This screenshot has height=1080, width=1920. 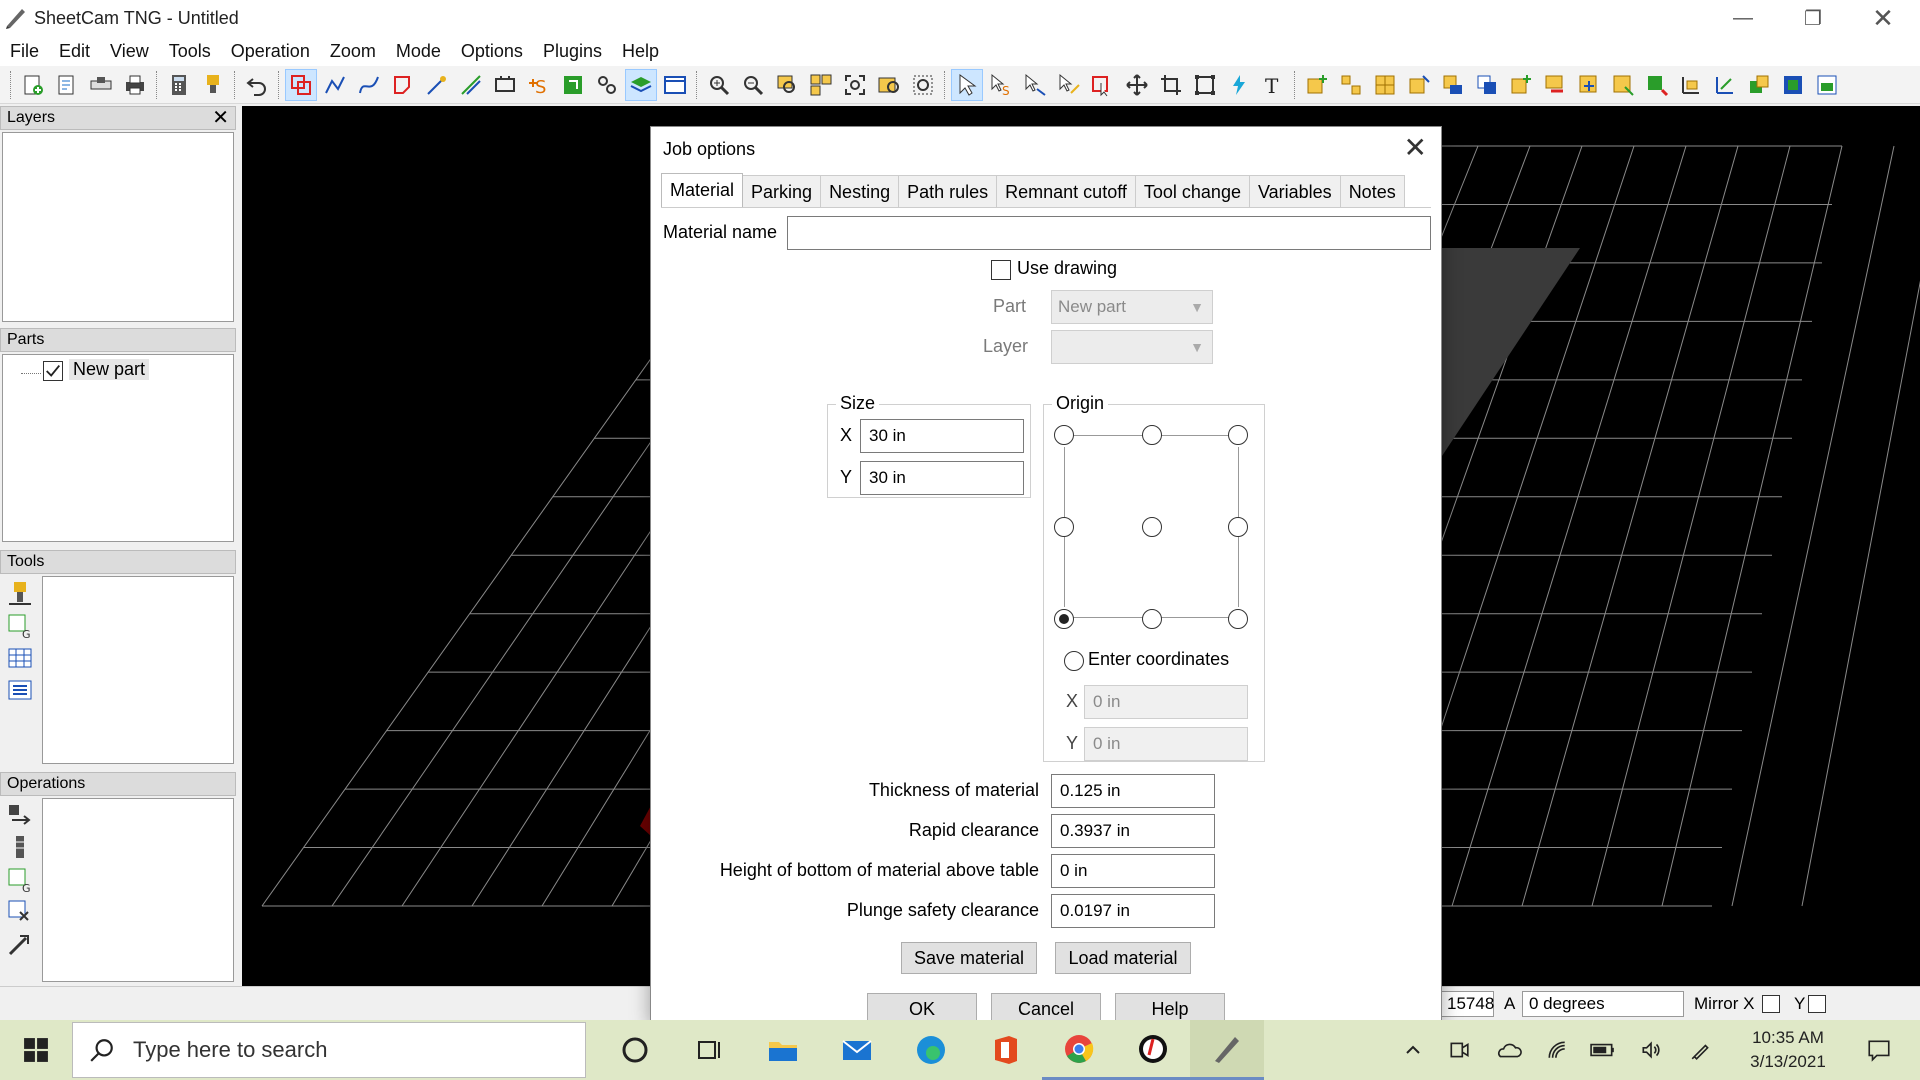 What do you see at coordinates (1005, 1050) in the screenshot?
I see `office-icon` at bounding box center [1005, 1050].